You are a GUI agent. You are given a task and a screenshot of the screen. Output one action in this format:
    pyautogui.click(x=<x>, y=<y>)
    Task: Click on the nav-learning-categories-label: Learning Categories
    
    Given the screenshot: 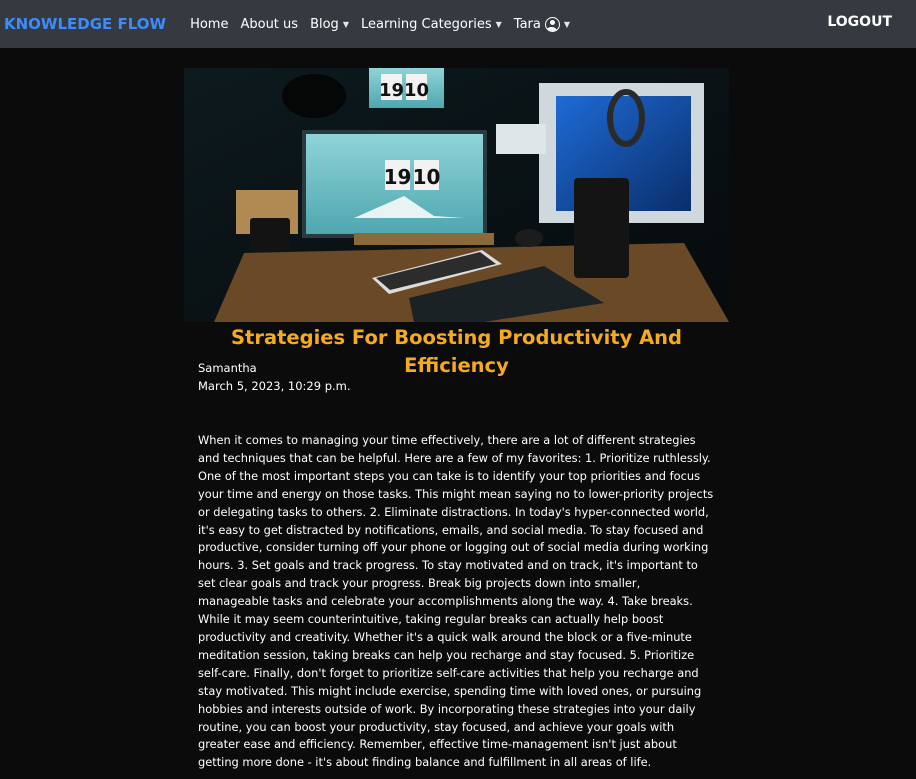 What is the action you would take?
    pyautogui.click(x=426, y=24)
    